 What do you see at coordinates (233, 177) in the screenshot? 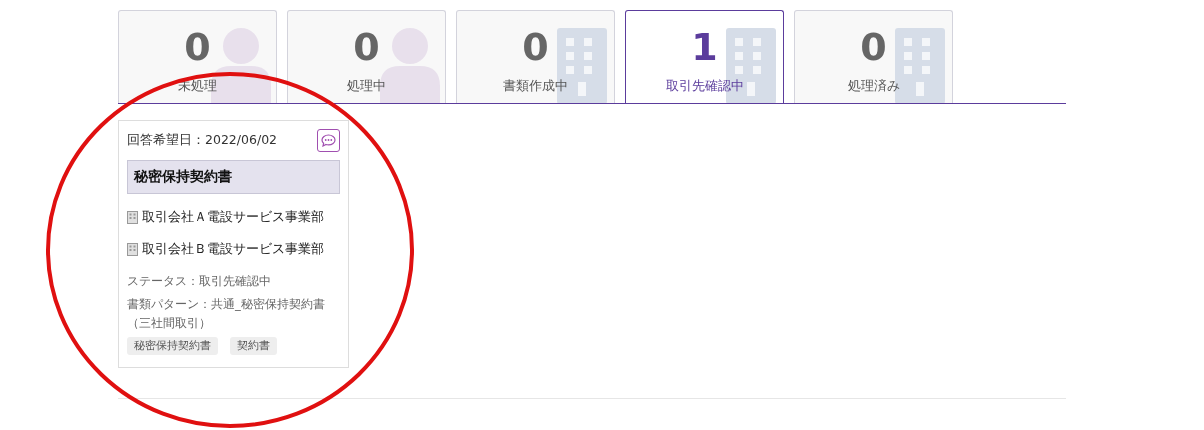
I see `document-title: 秘密保持契約書` at bounding box center [233, 177].